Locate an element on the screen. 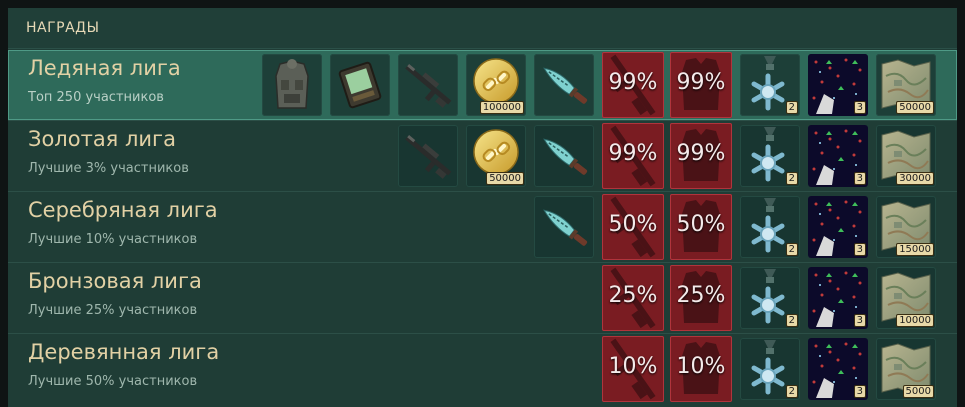 The height and width of the screenshot is (407, 965). reward-device is located at coordinates (360, 85).